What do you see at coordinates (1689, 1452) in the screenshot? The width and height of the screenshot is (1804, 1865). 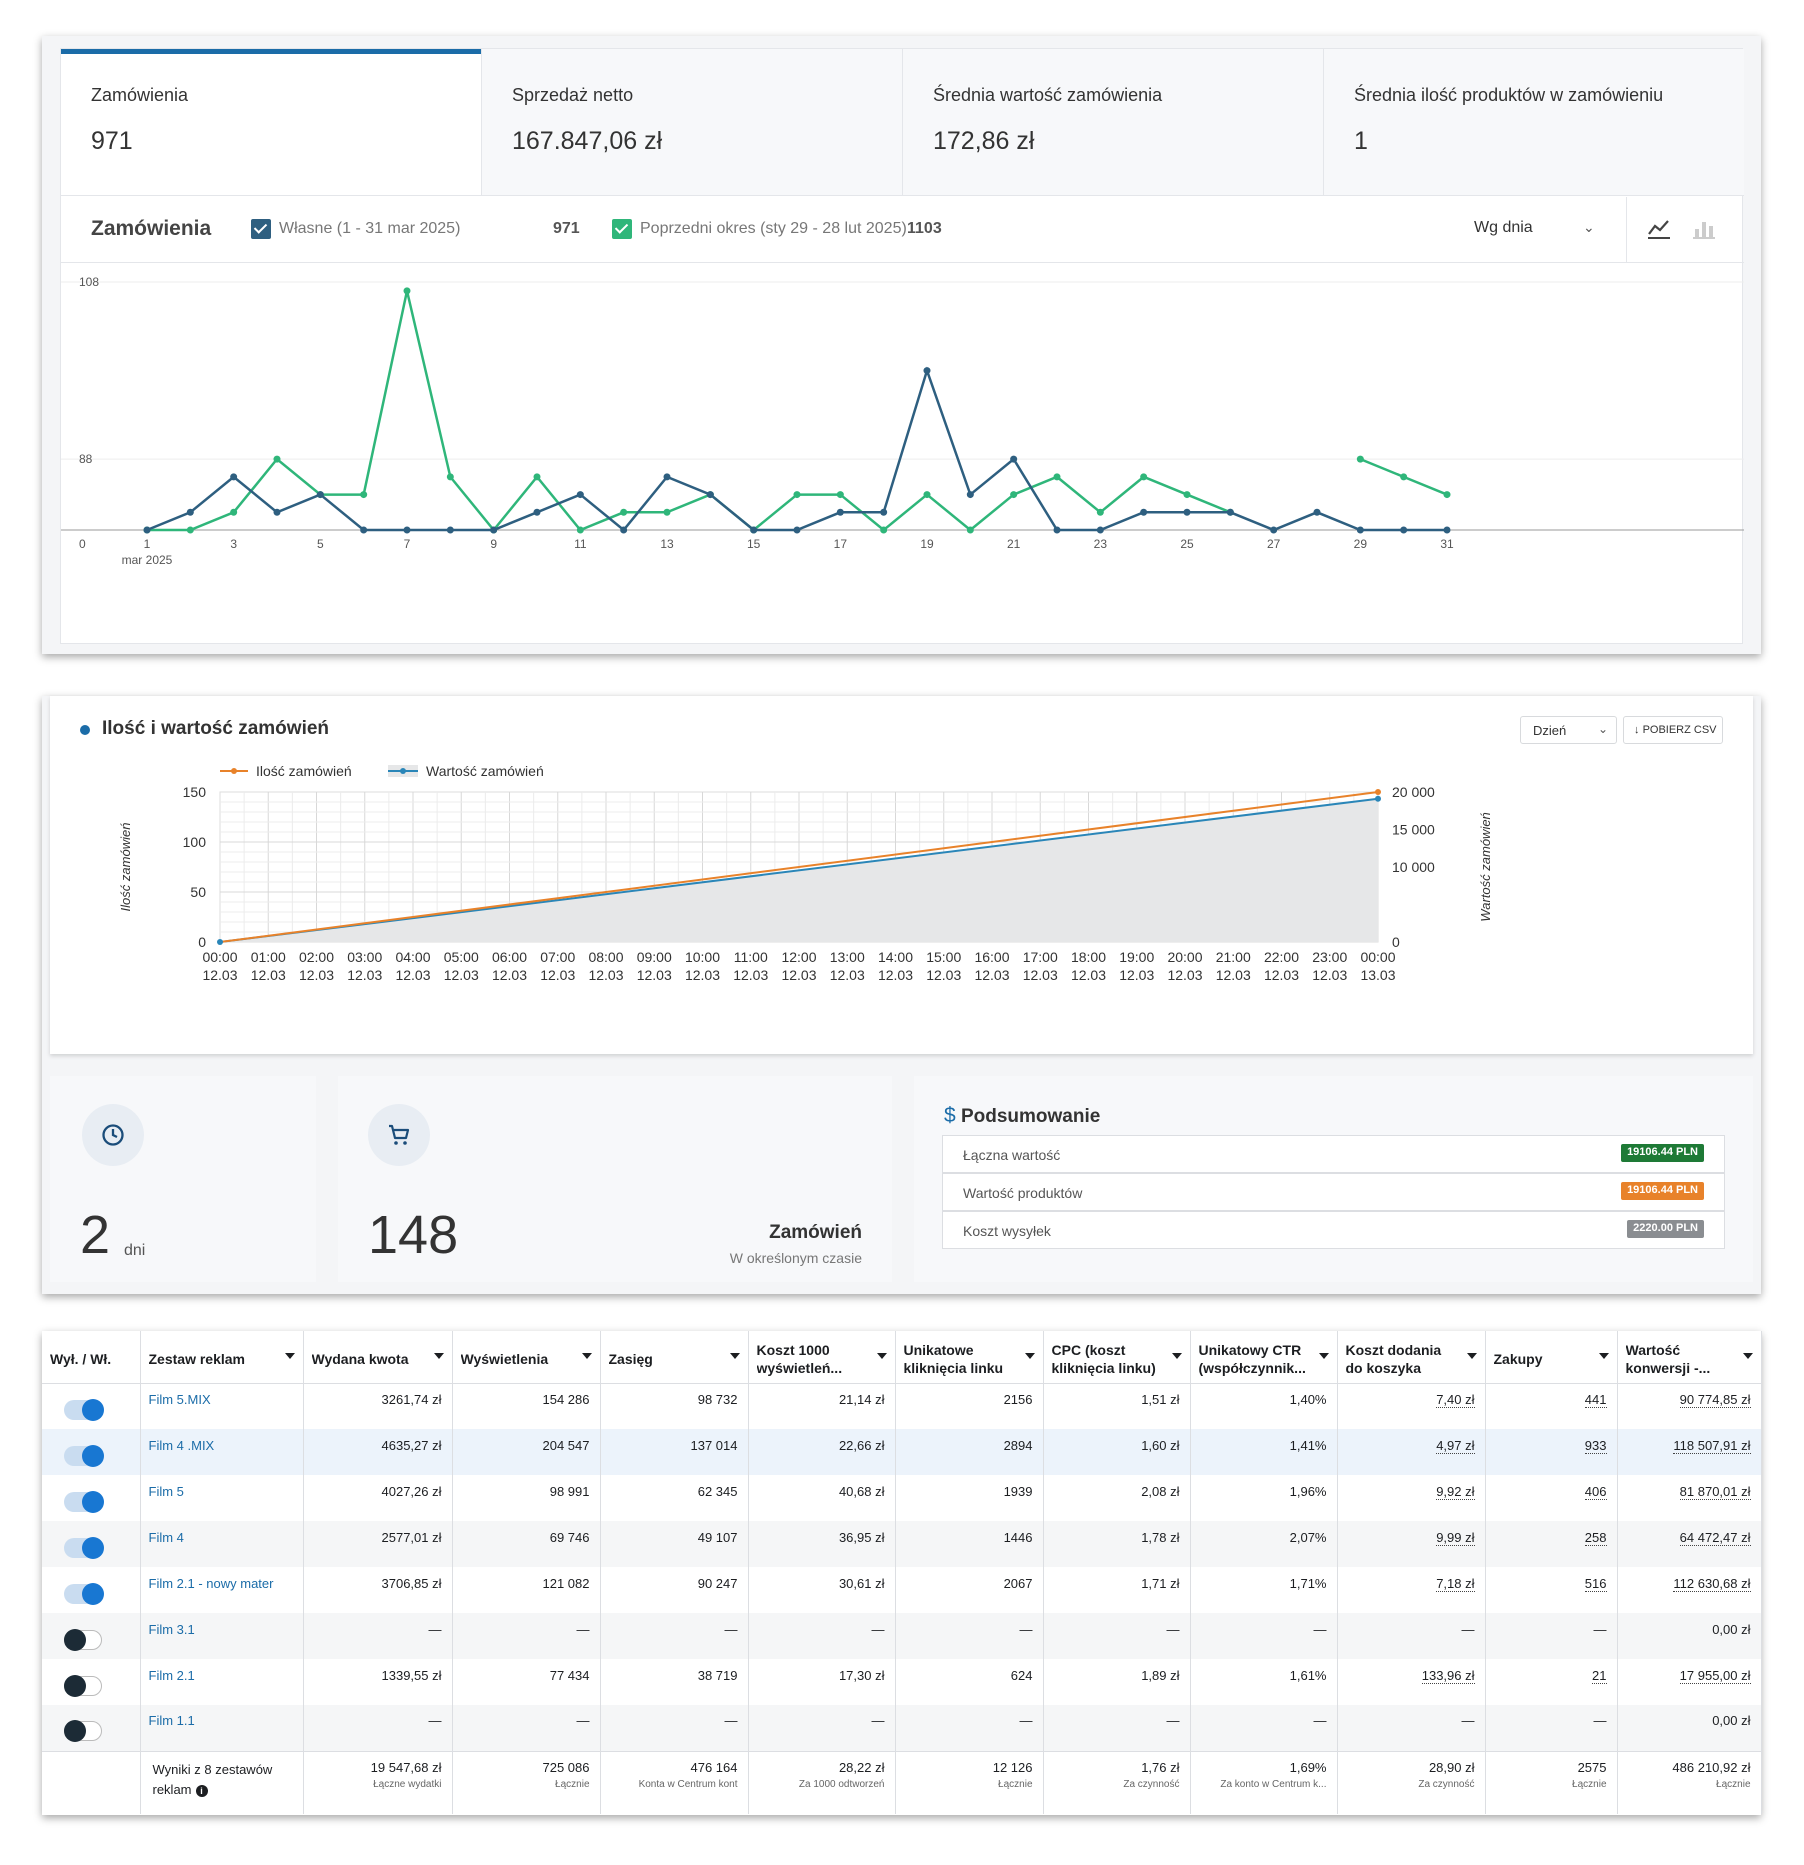 I see `table-cell: 118 507,91 zł` at bounding box center [1689, 1452].